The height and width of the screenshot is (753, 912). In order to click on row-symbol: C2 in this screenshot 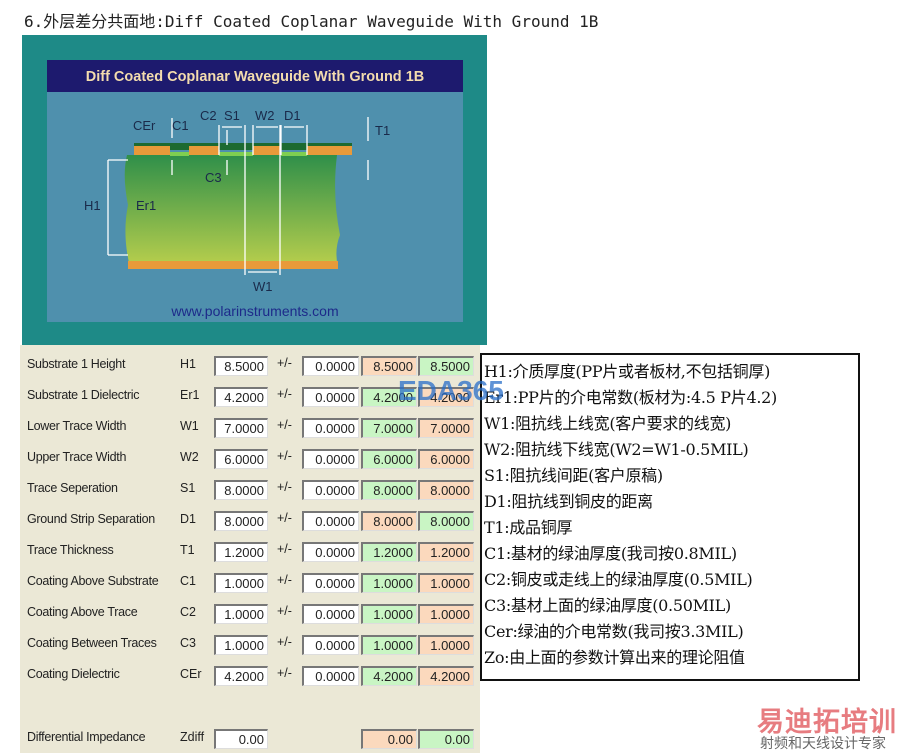, I will do `click(188, 612)`.